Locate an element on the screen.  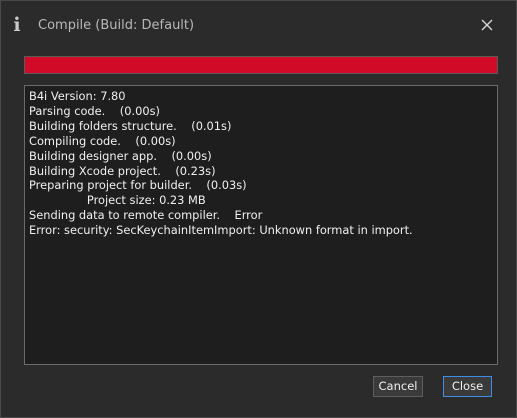
compile-progress-bar is located at coordinates (261, 65).